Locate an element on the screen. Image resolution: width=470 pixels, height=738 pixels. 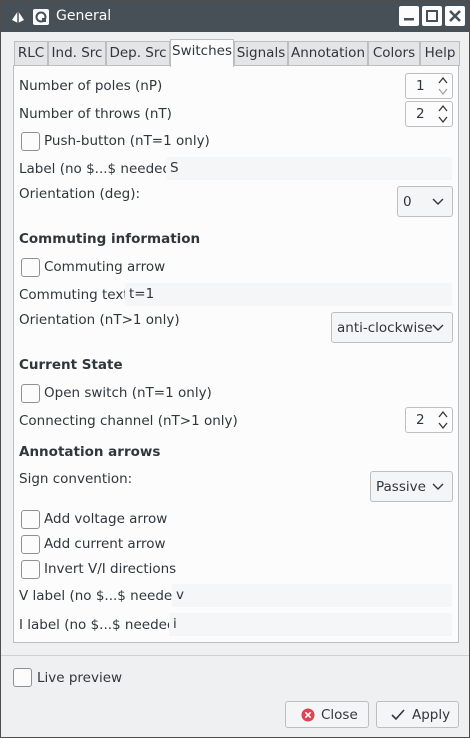
maximize-icon is located at coordinates (432, 16).